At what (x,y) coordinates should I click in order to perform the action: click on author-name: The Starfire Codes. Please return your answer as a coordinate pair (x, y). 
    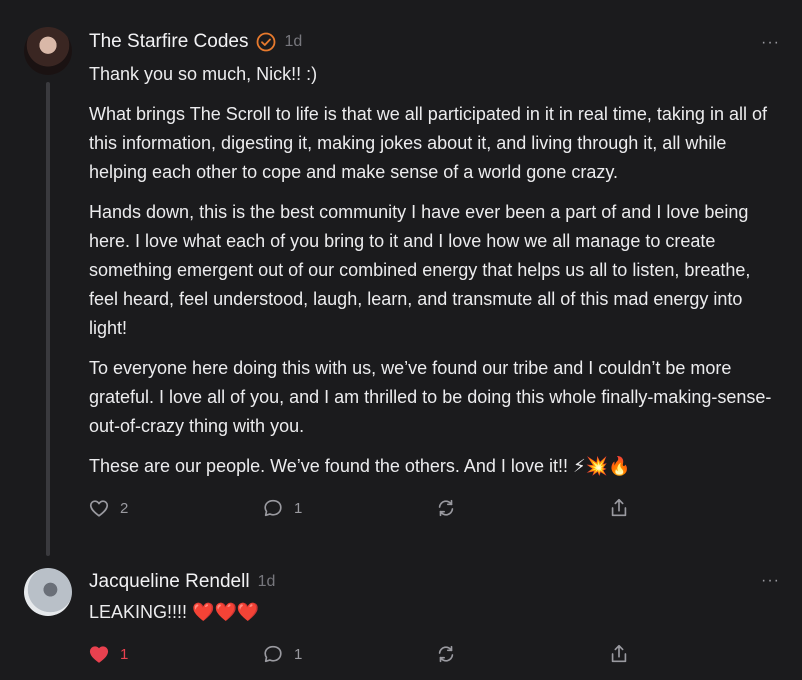
    Looking at the image, I should click on (168, 42).